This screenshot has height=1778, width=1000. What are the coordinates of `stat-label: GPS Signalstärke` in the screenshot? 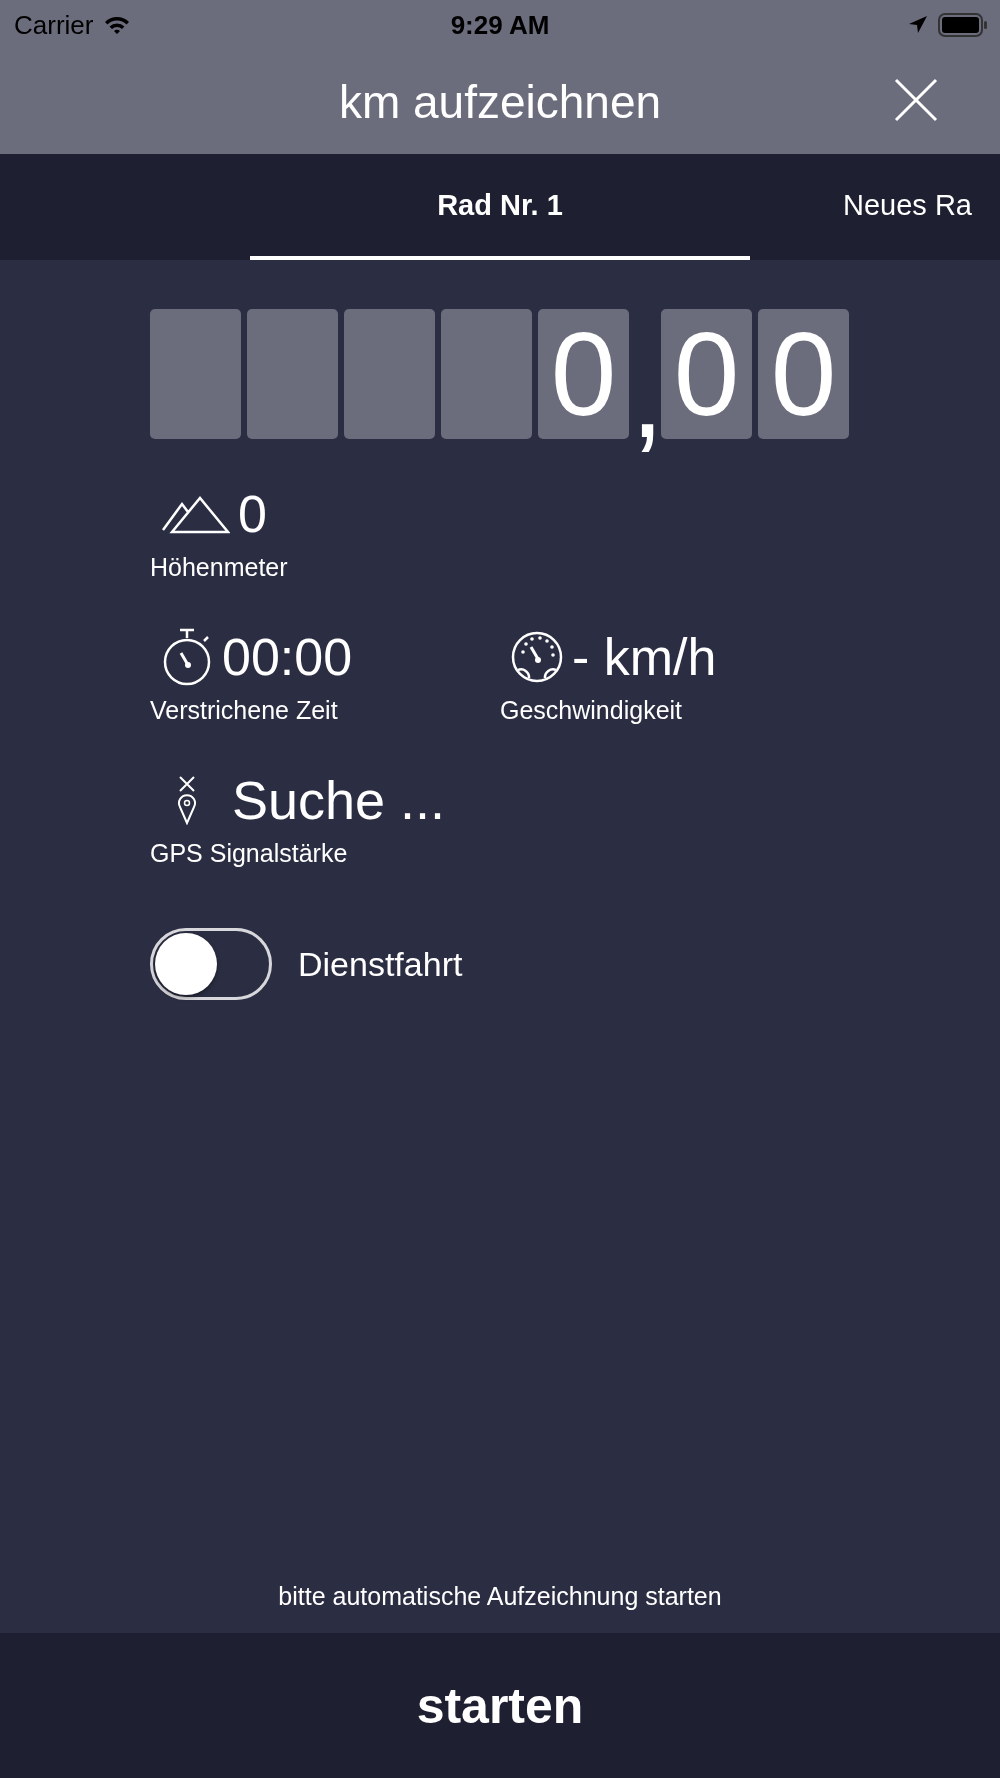 It's located at (249, 853).